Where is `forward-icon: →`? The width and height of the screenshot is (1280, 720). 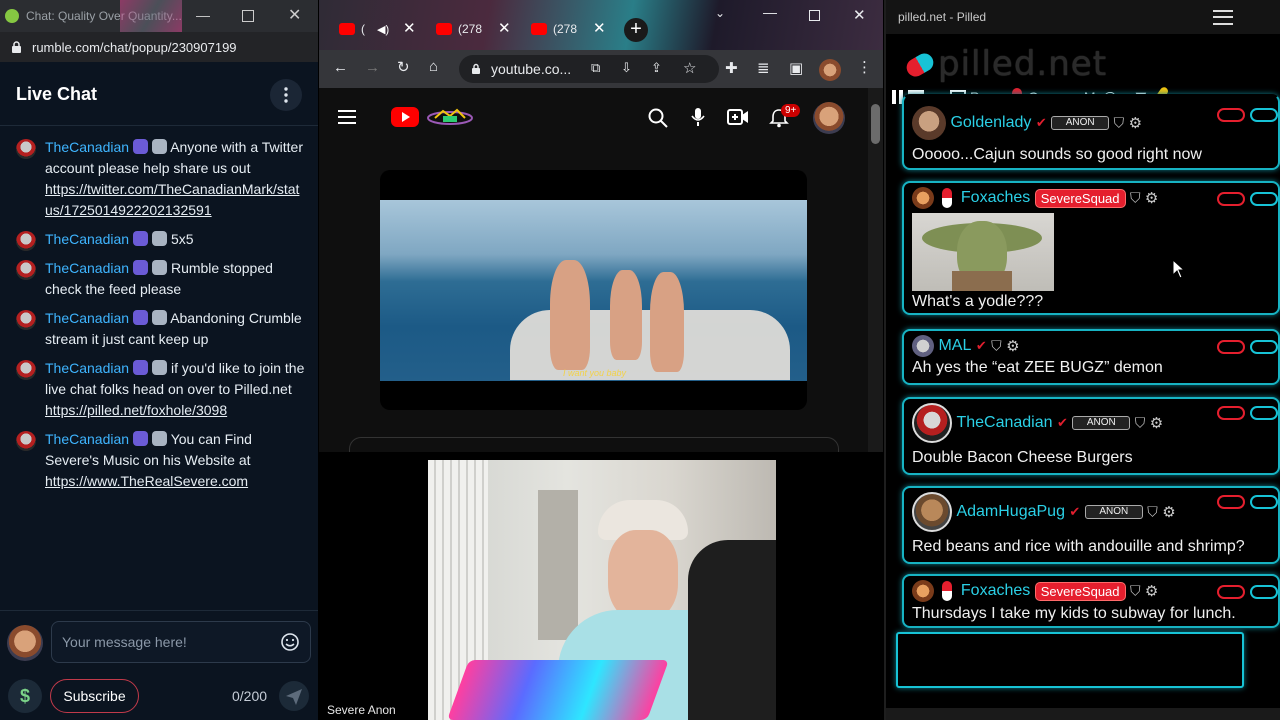
forward-icon: → is located at coordinates (372, 67).